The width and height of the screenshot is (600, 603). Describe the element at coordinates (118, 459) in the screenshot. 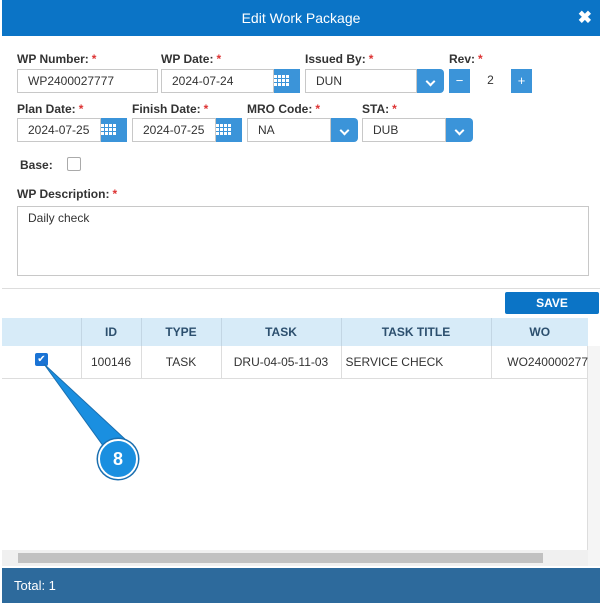

I see `step-badge: 8` at that location.